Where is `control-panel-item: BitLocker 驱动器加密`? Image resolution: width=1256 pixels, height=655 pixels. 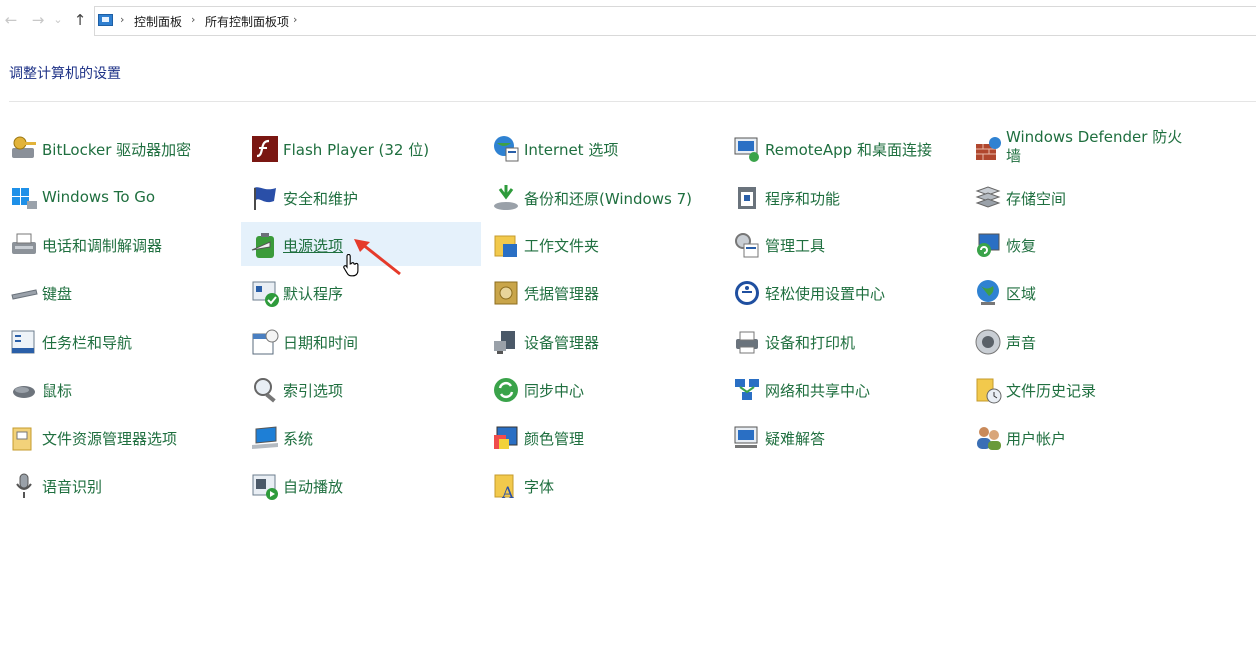
control-panel-item: BitLocker 驱动器加密 is located at coordinates (118, 148).